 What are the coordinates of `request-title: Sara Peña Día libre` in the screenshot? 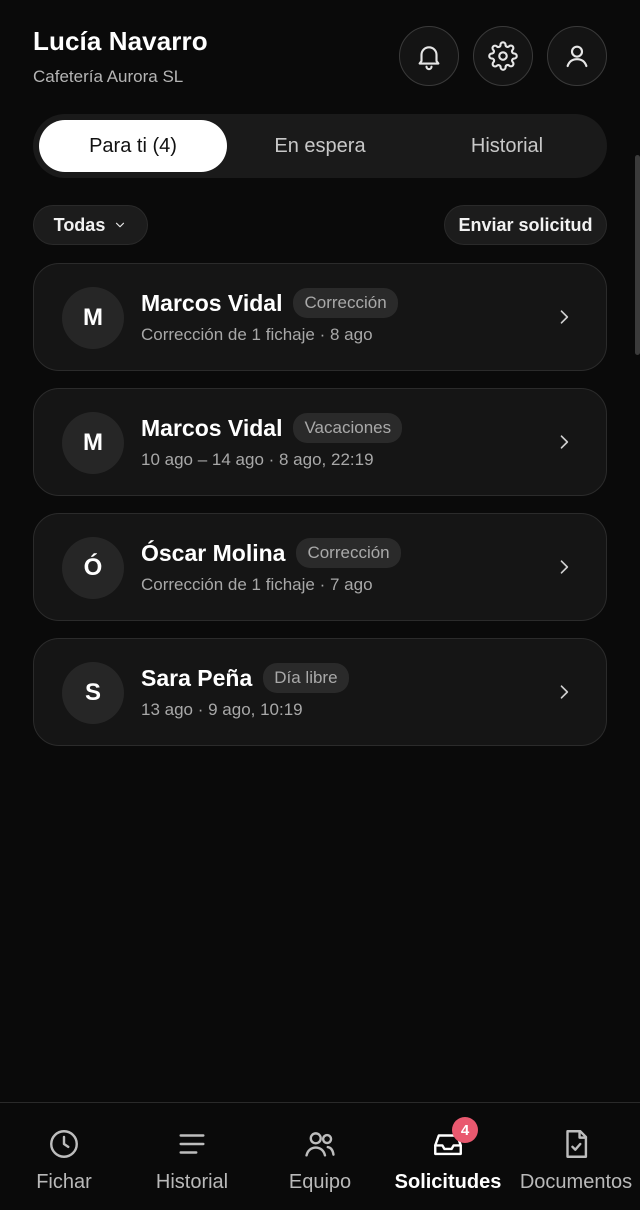 It's located at (245, 678).